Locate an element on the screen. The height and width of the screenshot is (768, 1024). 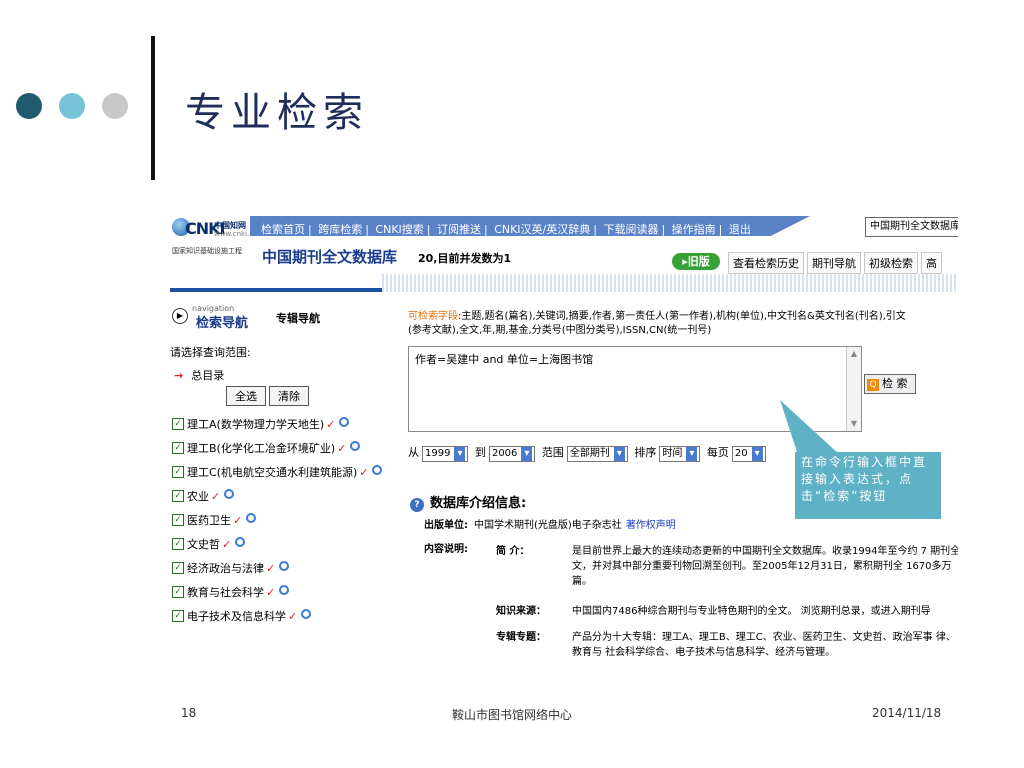
search-button: Q检 索 is located at coordinates (890, 384).